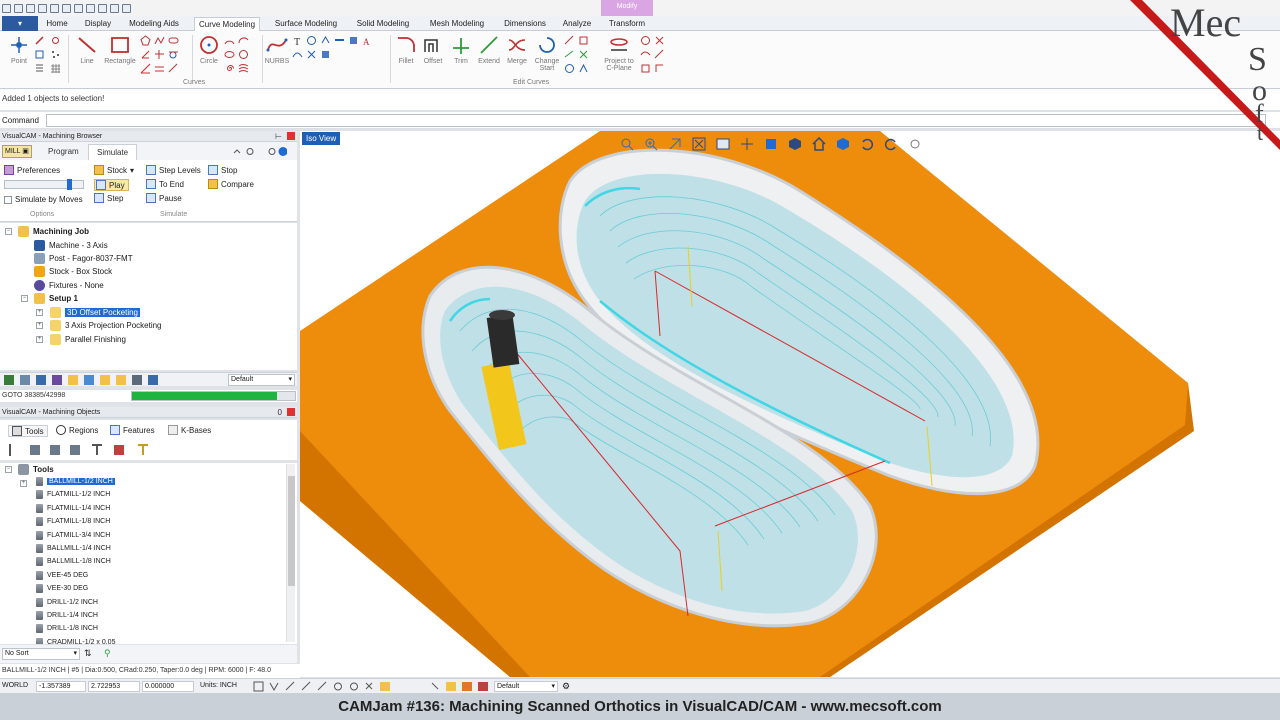 The width and height of the screenshot is (1280, 720). I want to click on view-settings-icon, so click(915, 144).